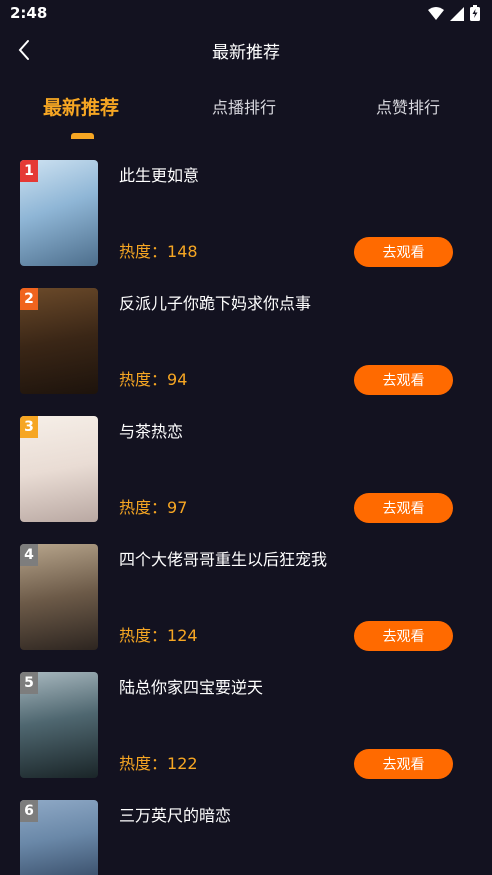  What do you see at coordinates (246, 597) in the screenshot?
I see `list-item: 4 四个大佬哥哥重生以后狂宠我 热度：124 去观看` at bounding box center [246, 597].